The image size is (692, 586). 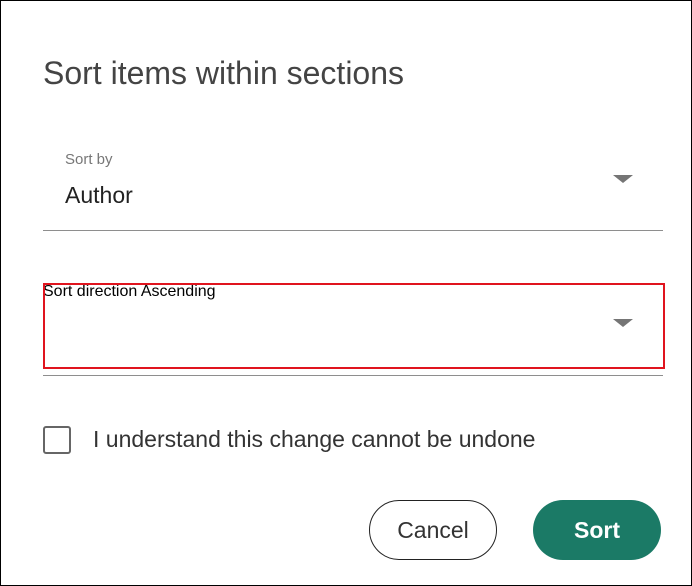 I want to click on dialog-title: Sort items within sections, so click(x=224, y=73).